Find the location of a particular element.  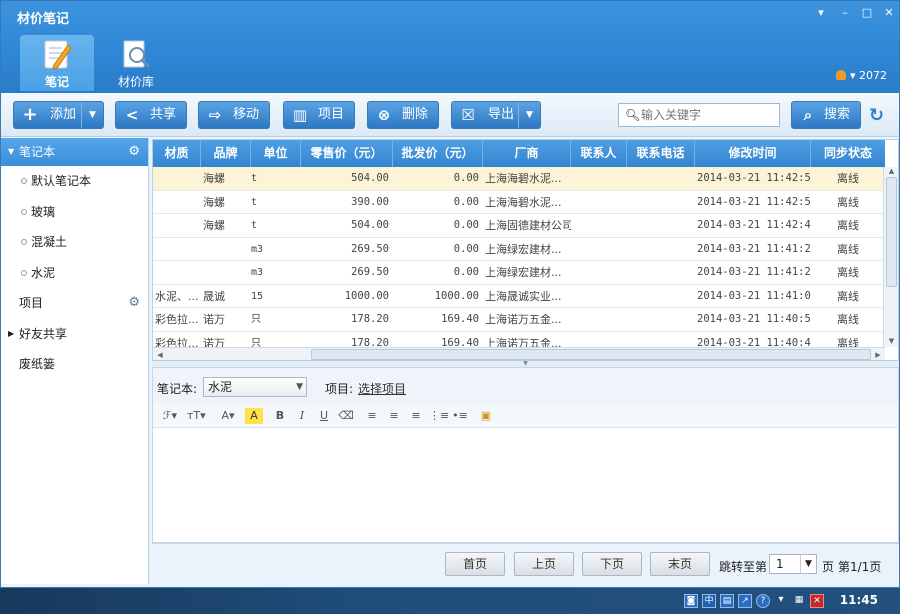

minimize-button: – is located at coordinates (845, 13).